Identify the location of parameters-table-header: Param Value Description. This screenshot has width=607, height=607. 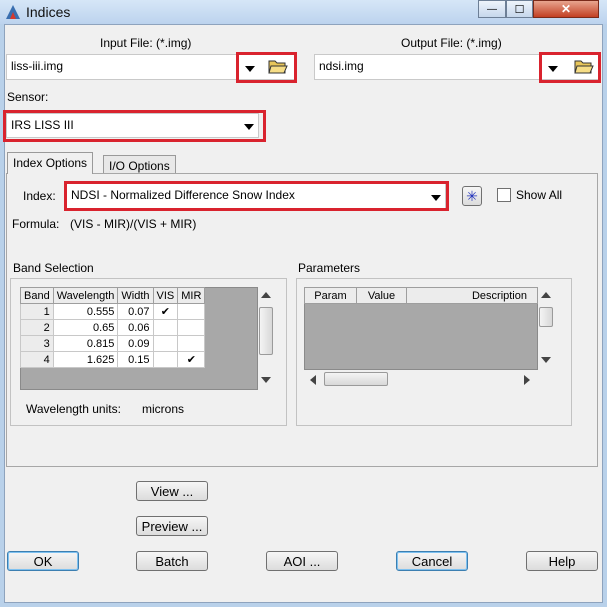
(421, 295).